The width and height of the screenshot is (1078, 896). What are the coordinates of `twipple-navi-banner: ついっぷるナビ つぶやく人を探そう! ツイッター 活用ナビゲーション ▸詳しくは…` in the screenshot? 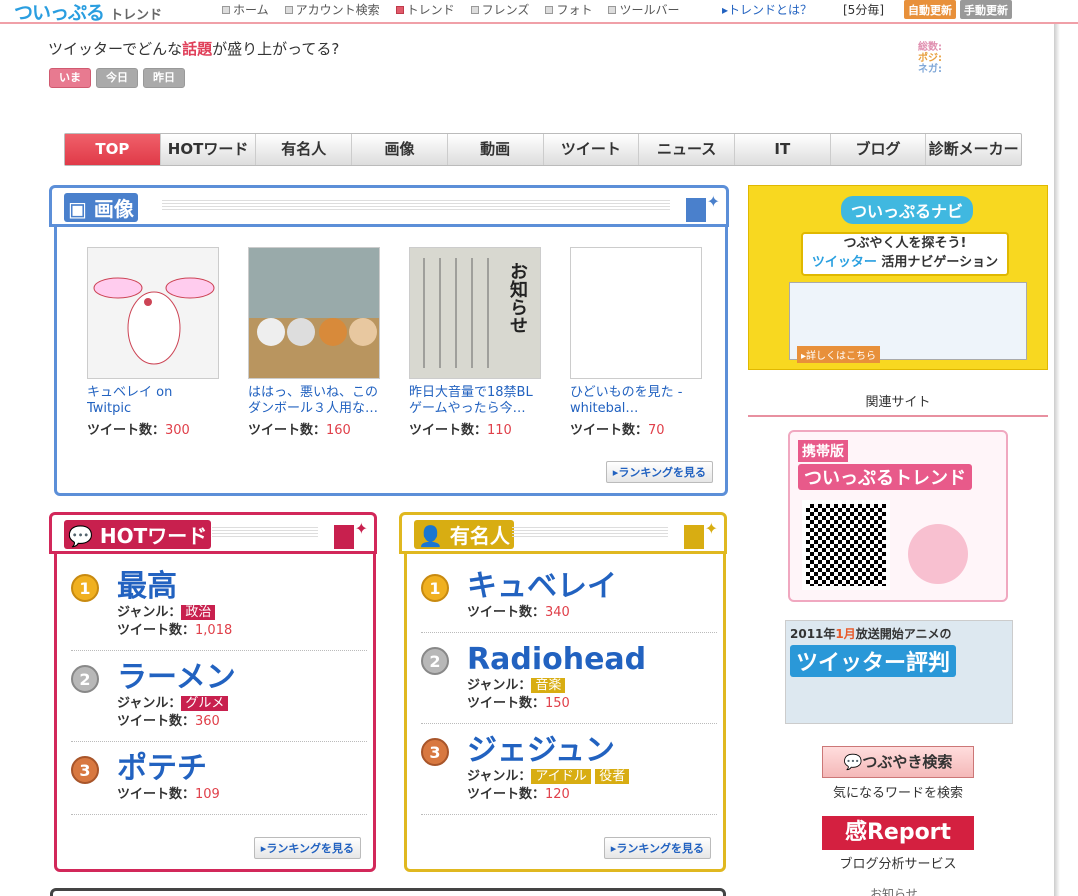 It's located at (898, 277).